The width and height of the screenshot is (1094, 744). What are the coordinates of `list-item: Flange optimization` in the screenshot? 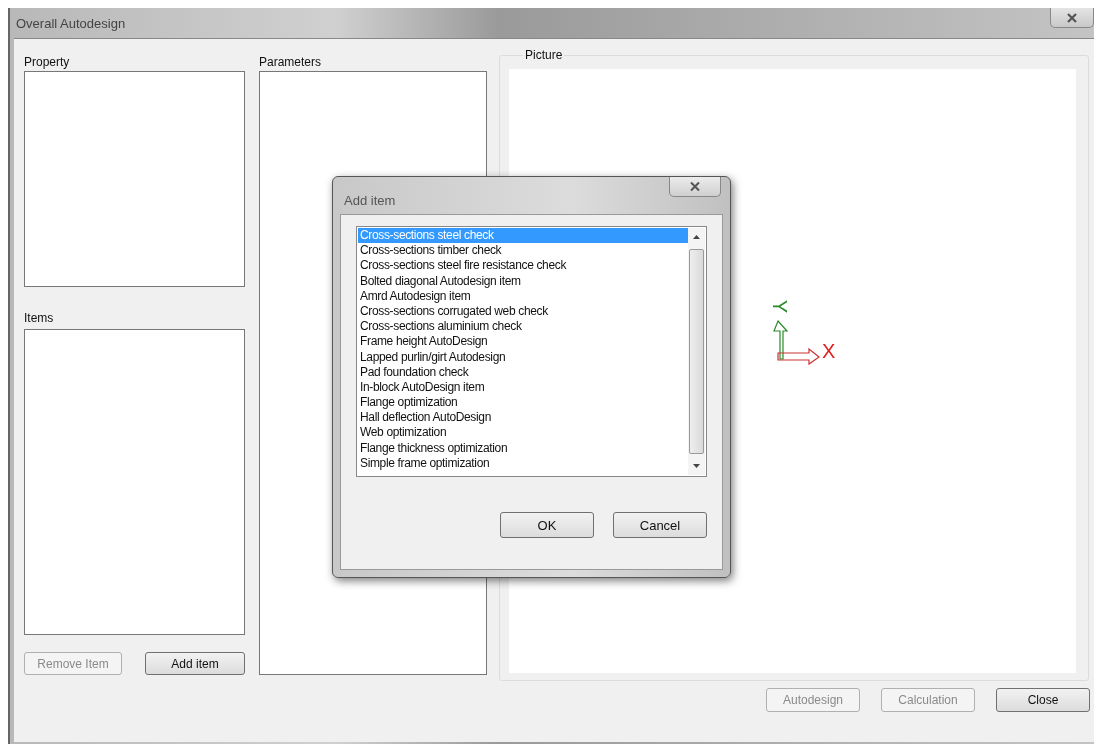 It's located at (523, 403).